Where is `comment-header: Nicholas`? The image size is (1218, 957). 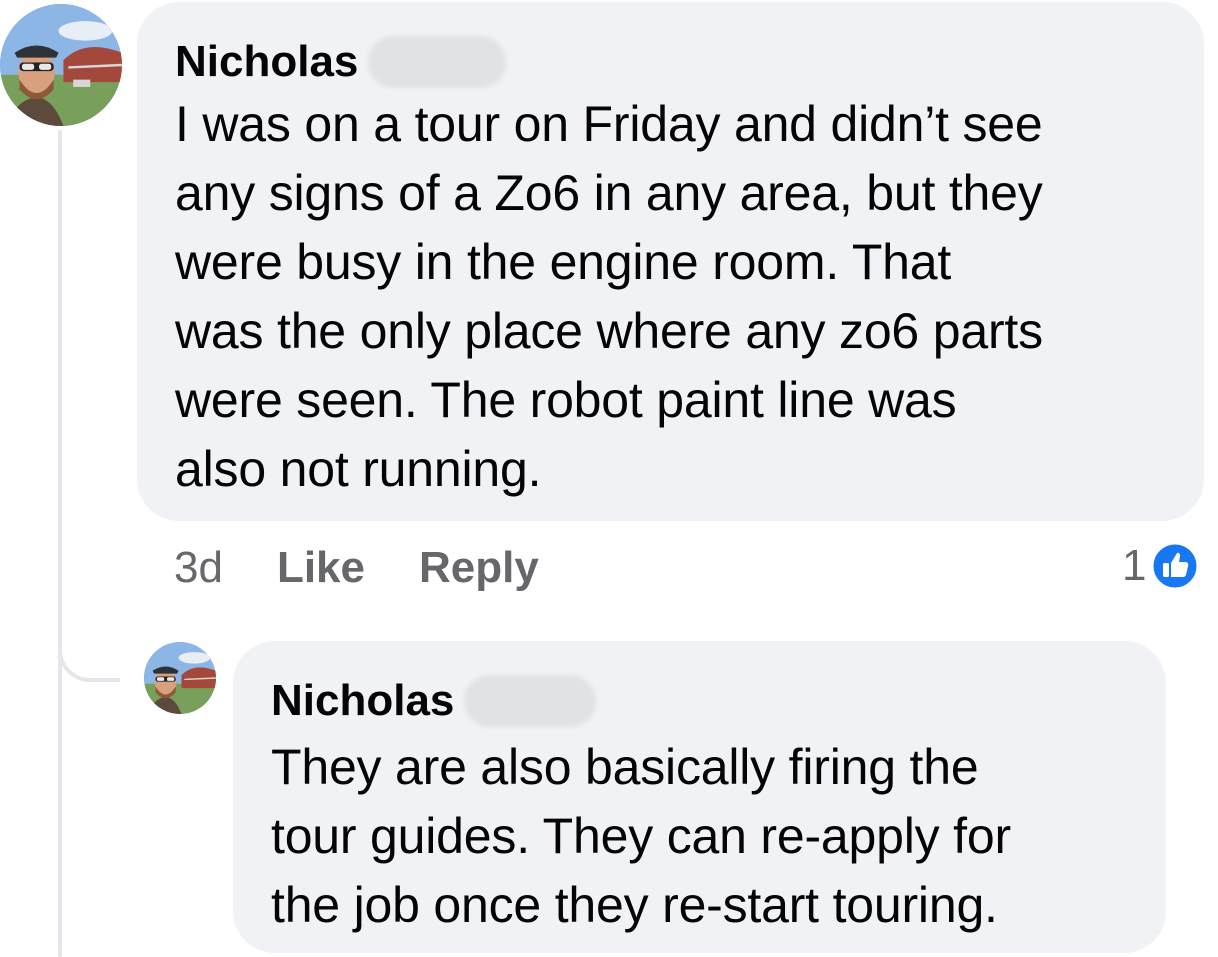
comment-header: Nicholas is located at coordinates (341, 62).